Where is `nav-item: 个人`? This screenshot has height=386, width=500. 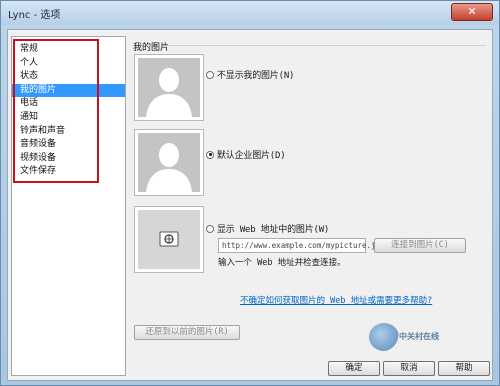 nav-item: 个人 is located at coordinates (68, 64).